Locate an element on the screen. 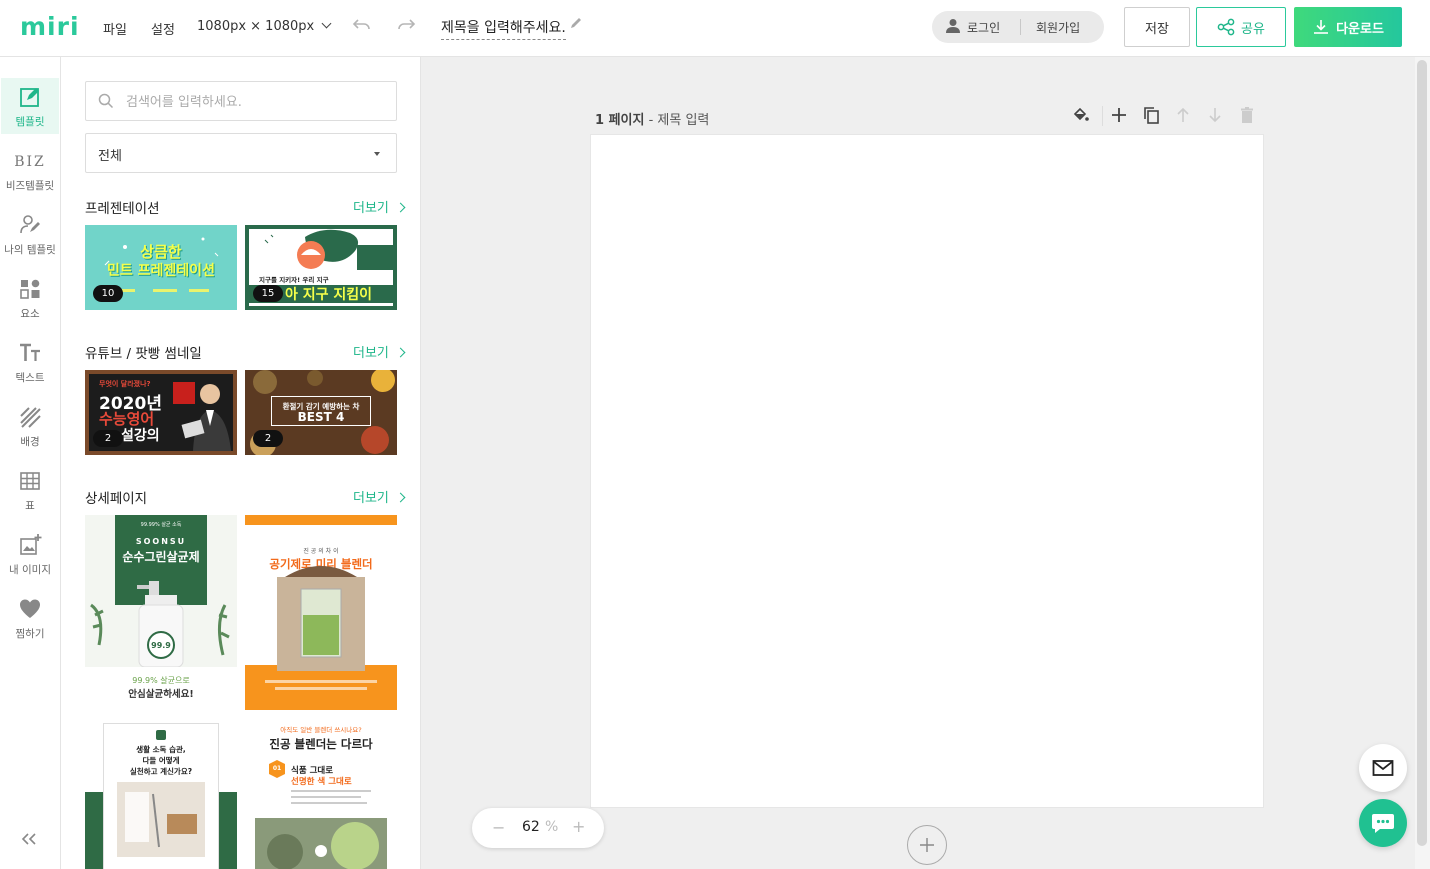  nav-template: 템플릿 is located at coordinates (30, 106).